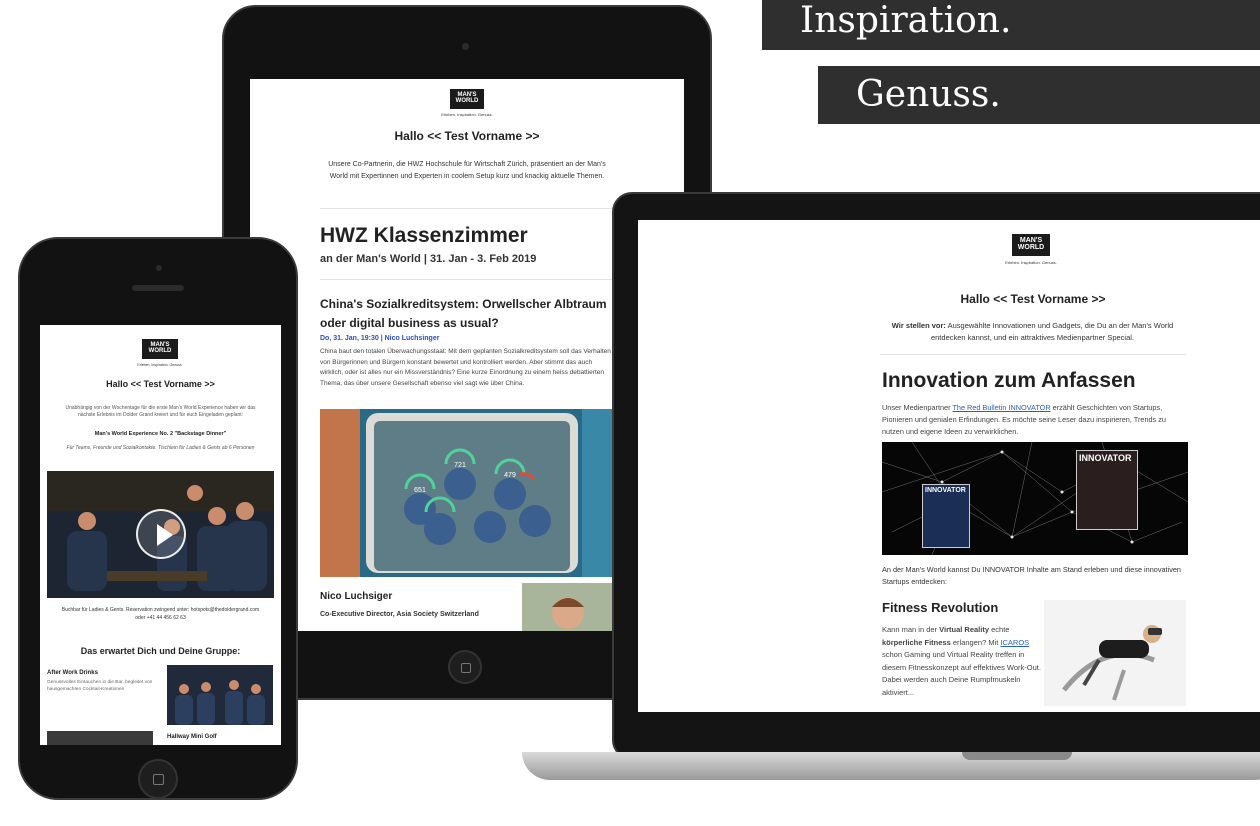 This screenshot has height=826, width=1260. I want to click on score-label: 721, so click(460, 465).